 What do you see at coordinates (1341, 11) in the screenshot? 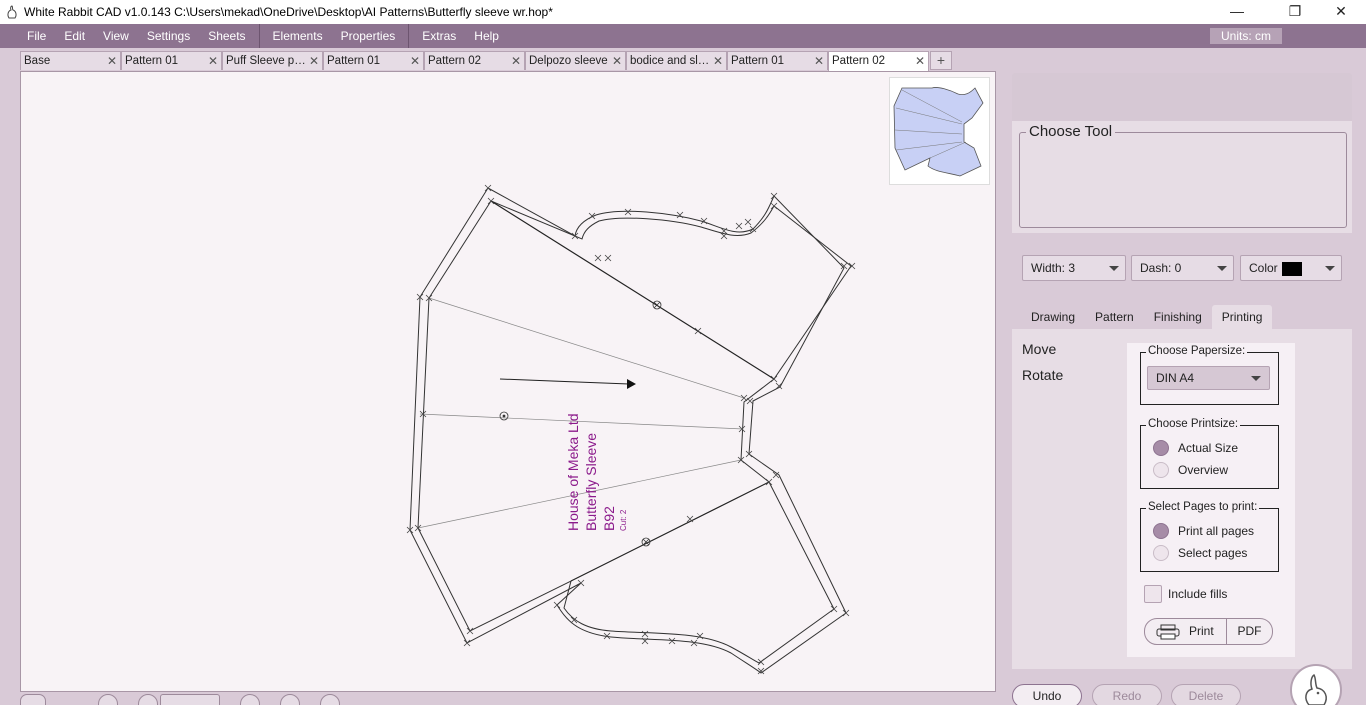
I see `close-button: ✕` at bounding box center [1341, 11].